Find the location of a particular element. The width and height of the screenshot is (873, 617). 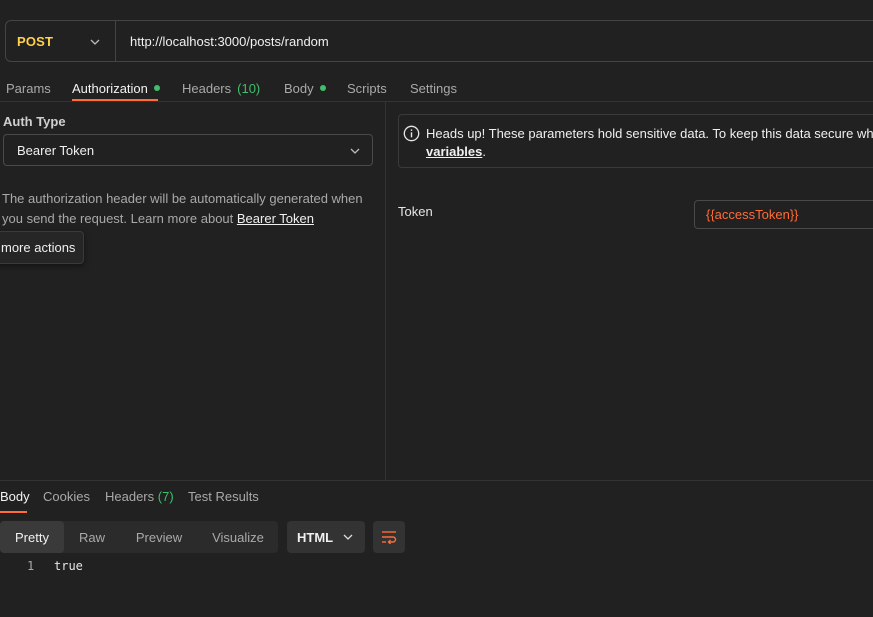

view-preview-button: Preview is located at coordinates (159, 537).